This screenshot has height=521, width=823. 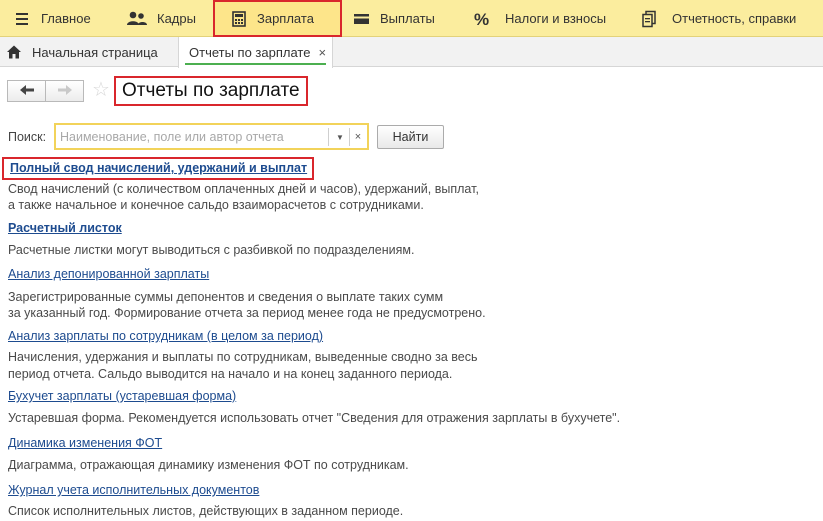 What do you see at coordinates (14, 52) in the screenshot?
I see `home-icon` at bounding box center [14, 52].